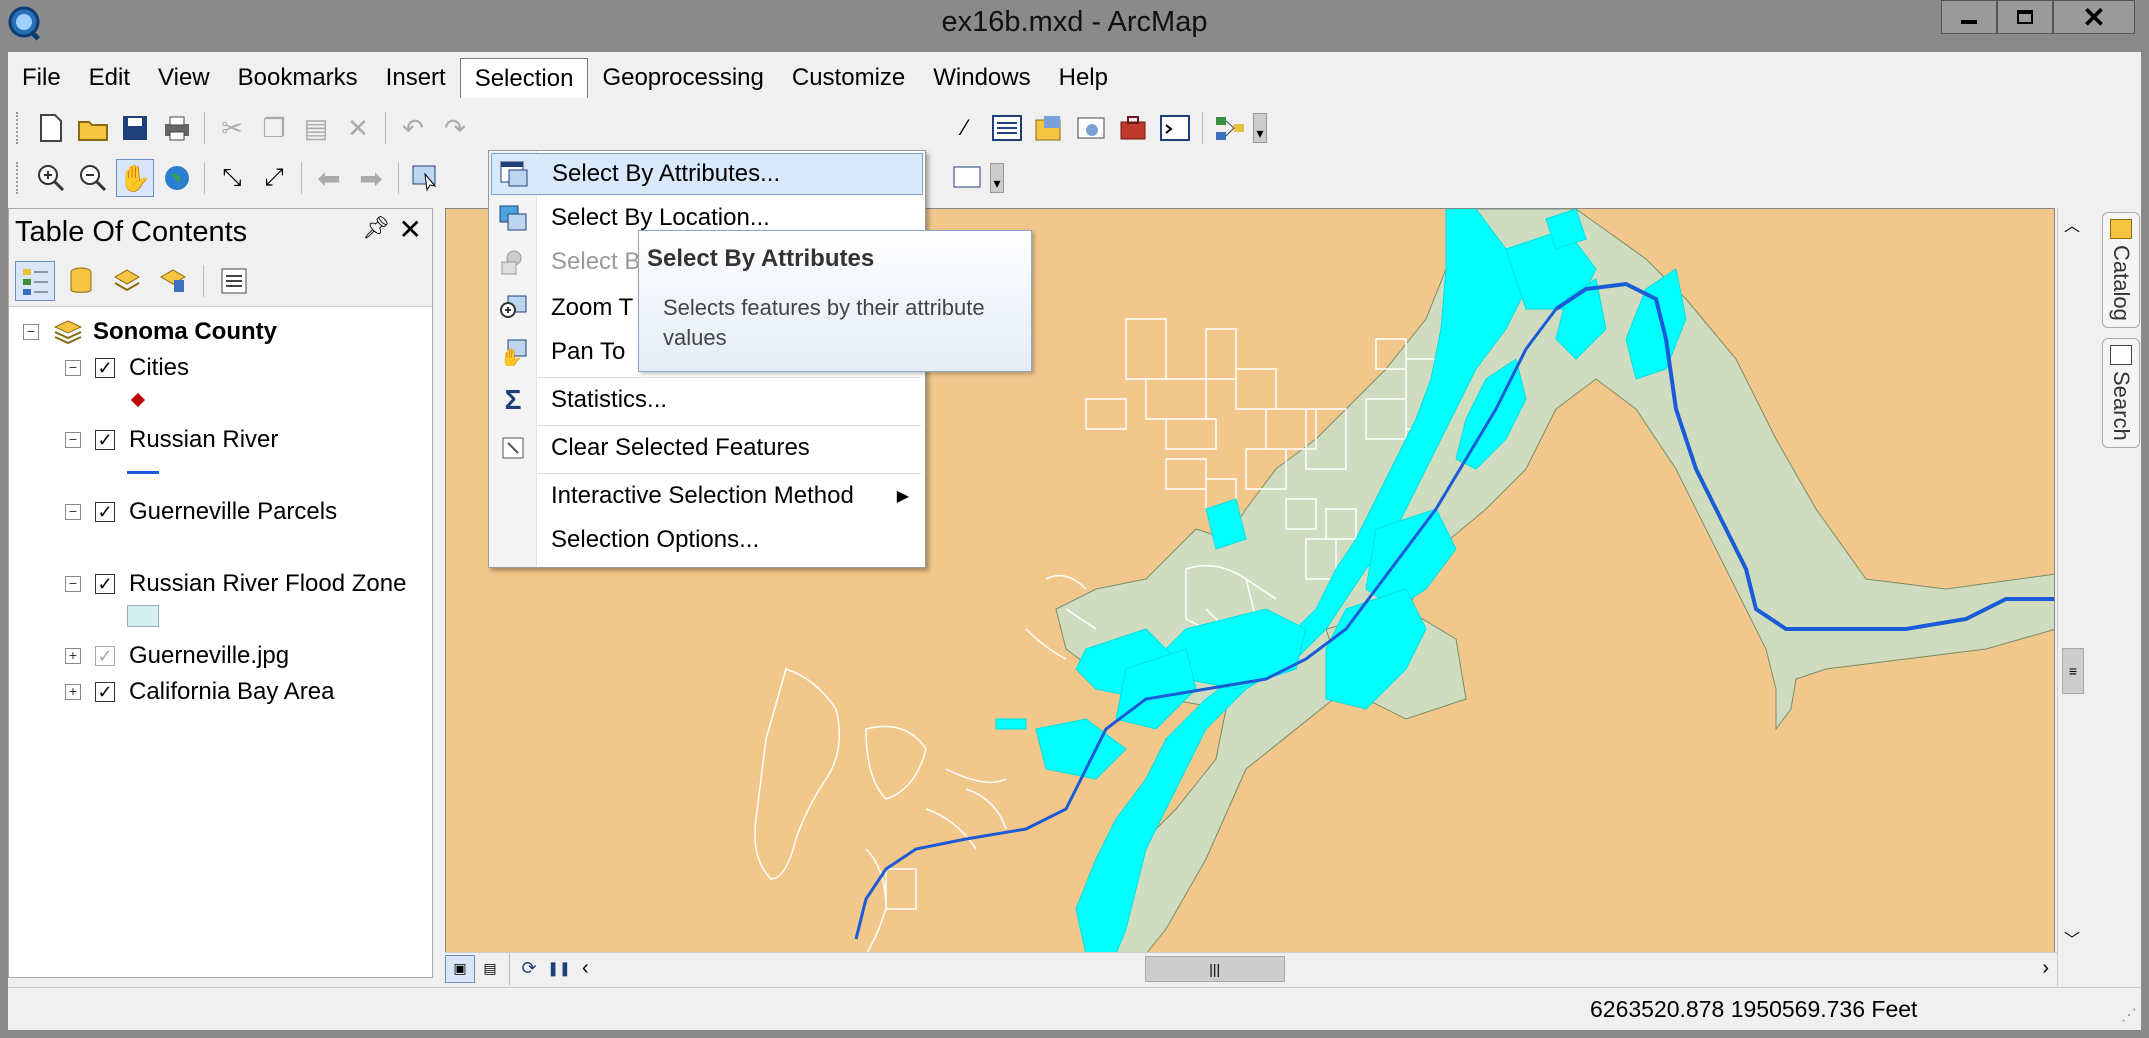 The image size is (2149, 1038). I want to click on tools-options-dropdown: ▾, so click(997, 178).